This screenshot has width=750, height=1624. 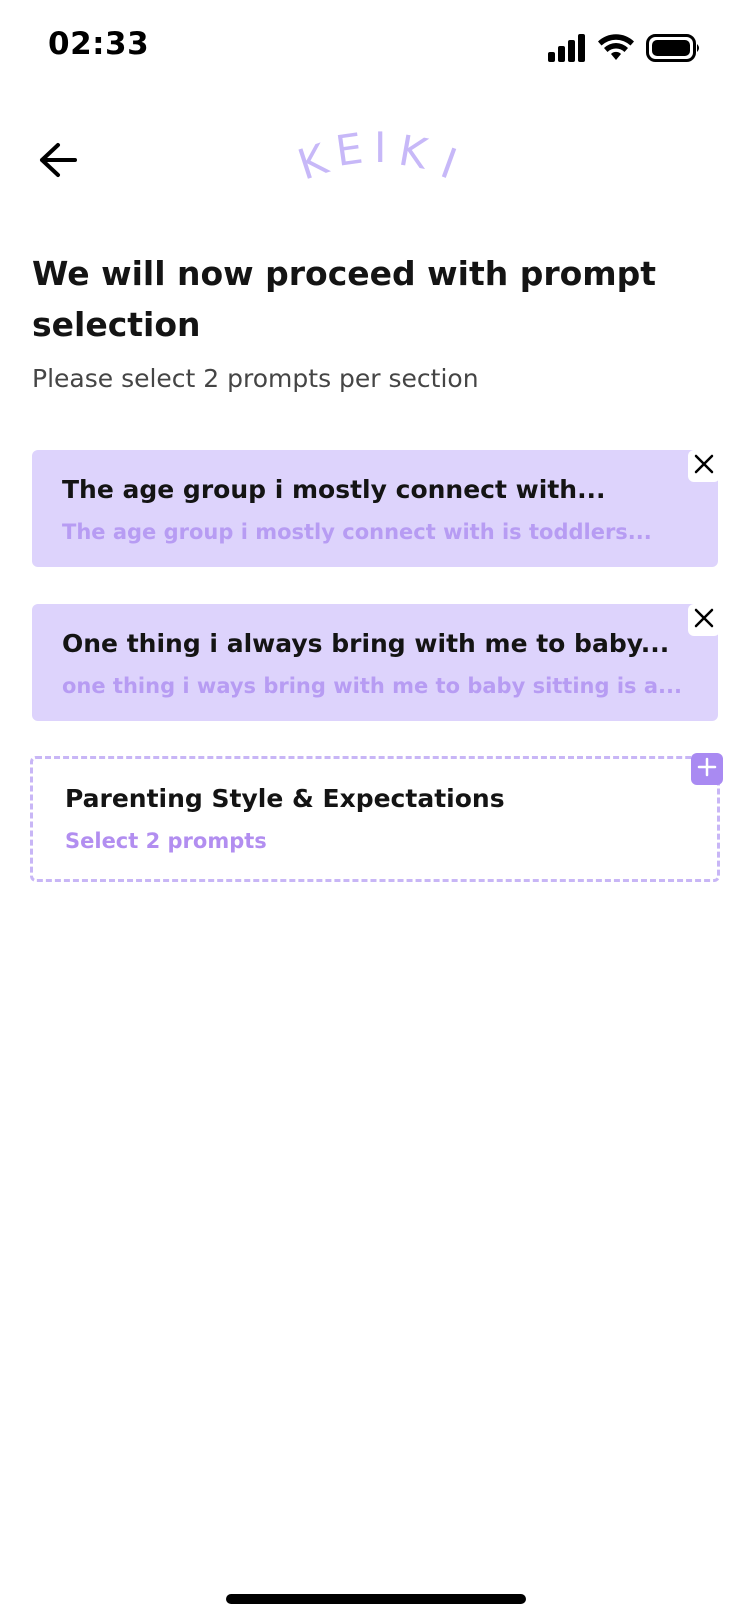 I want to click on cellular-signal-icon, so click(x=567, y=48).